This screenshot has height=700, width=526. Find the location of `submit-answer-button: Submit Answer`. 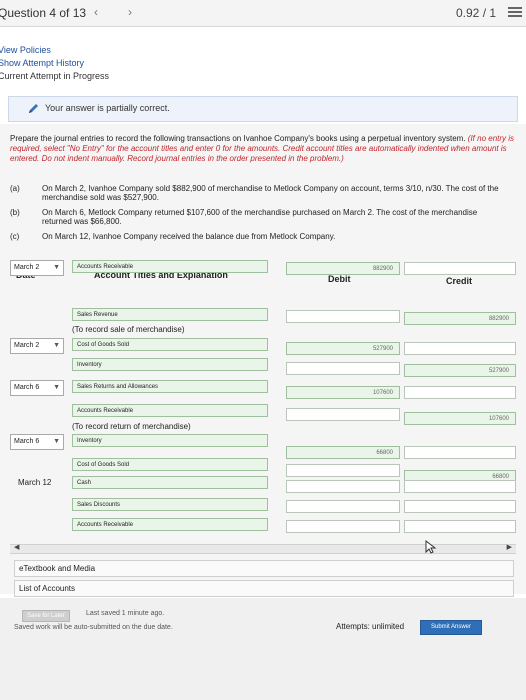

submit-answer-button: Submit Answer is located at coordinates (451, 627).